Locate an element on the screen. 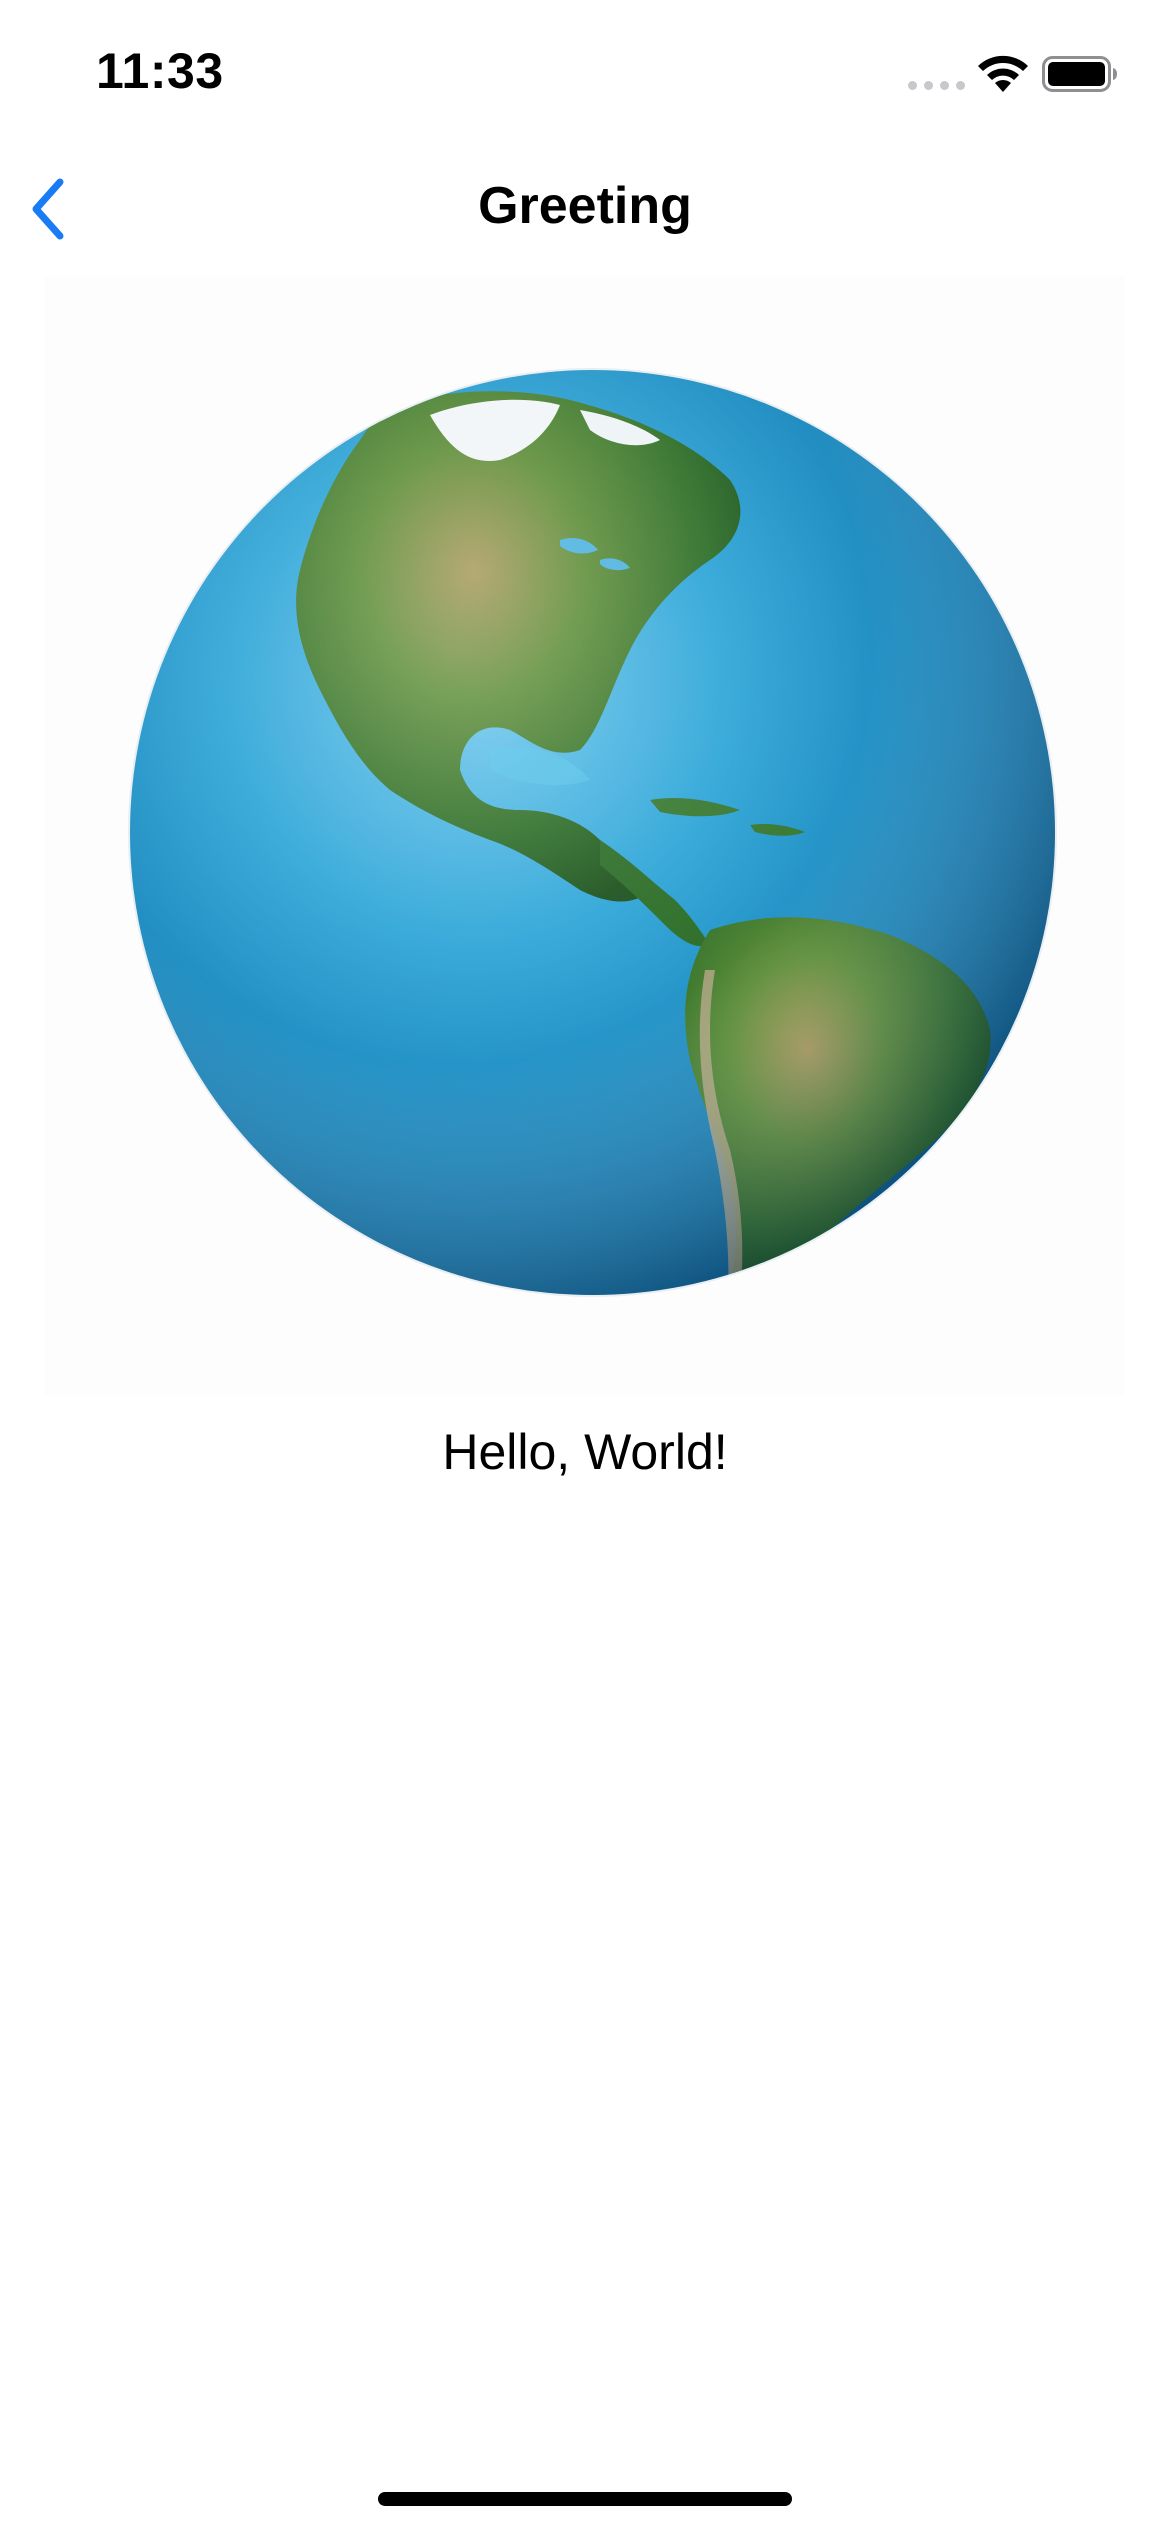 The image size is (1170, 2532). home-indicator is located at coordinates (585, 2499).